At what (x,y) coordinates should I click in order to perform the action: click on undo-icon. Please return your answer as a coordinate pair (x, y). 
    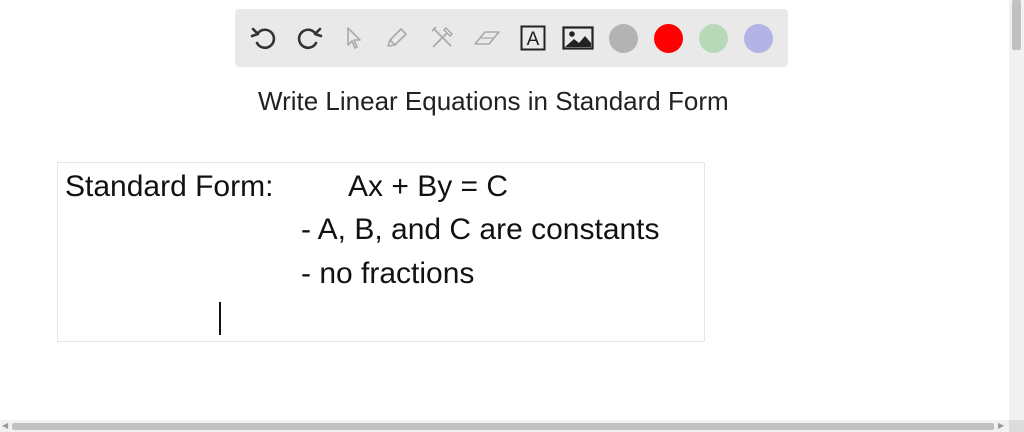
    Looking at the image, I should click on (263, 38).